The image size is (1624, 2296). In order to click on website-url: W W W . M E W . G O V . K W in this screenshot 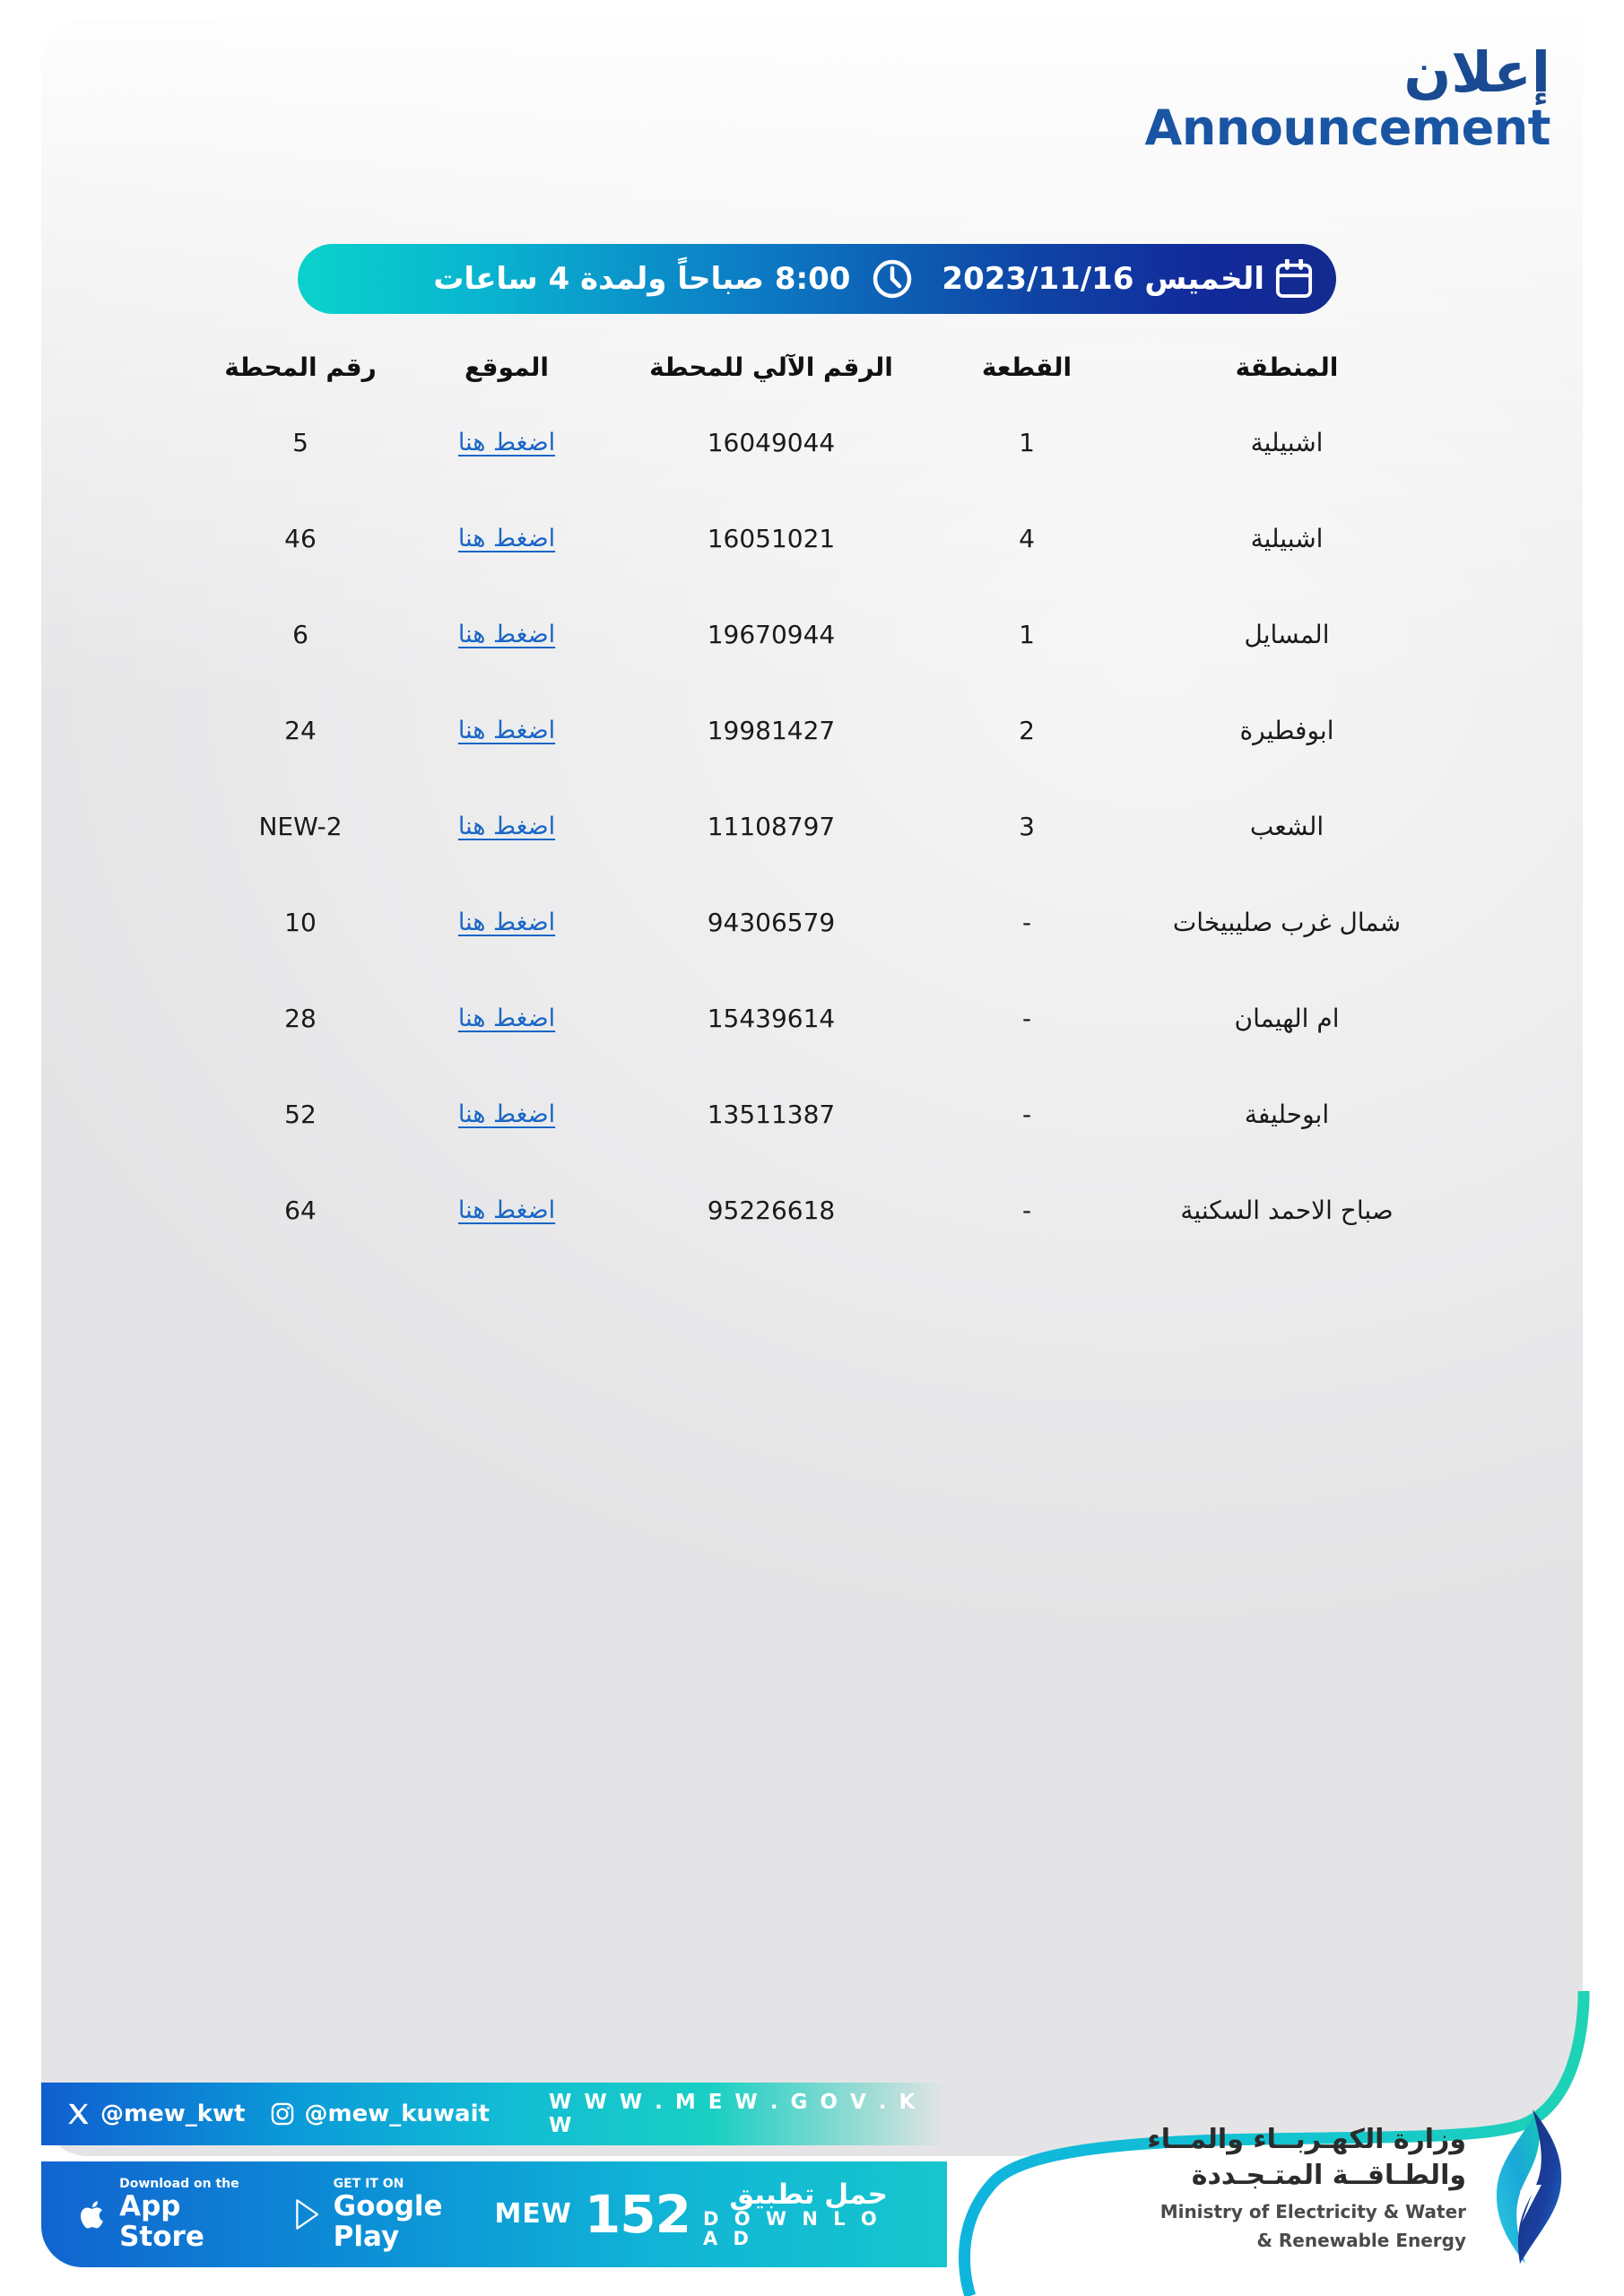, I will do `click(748, 2114)`.